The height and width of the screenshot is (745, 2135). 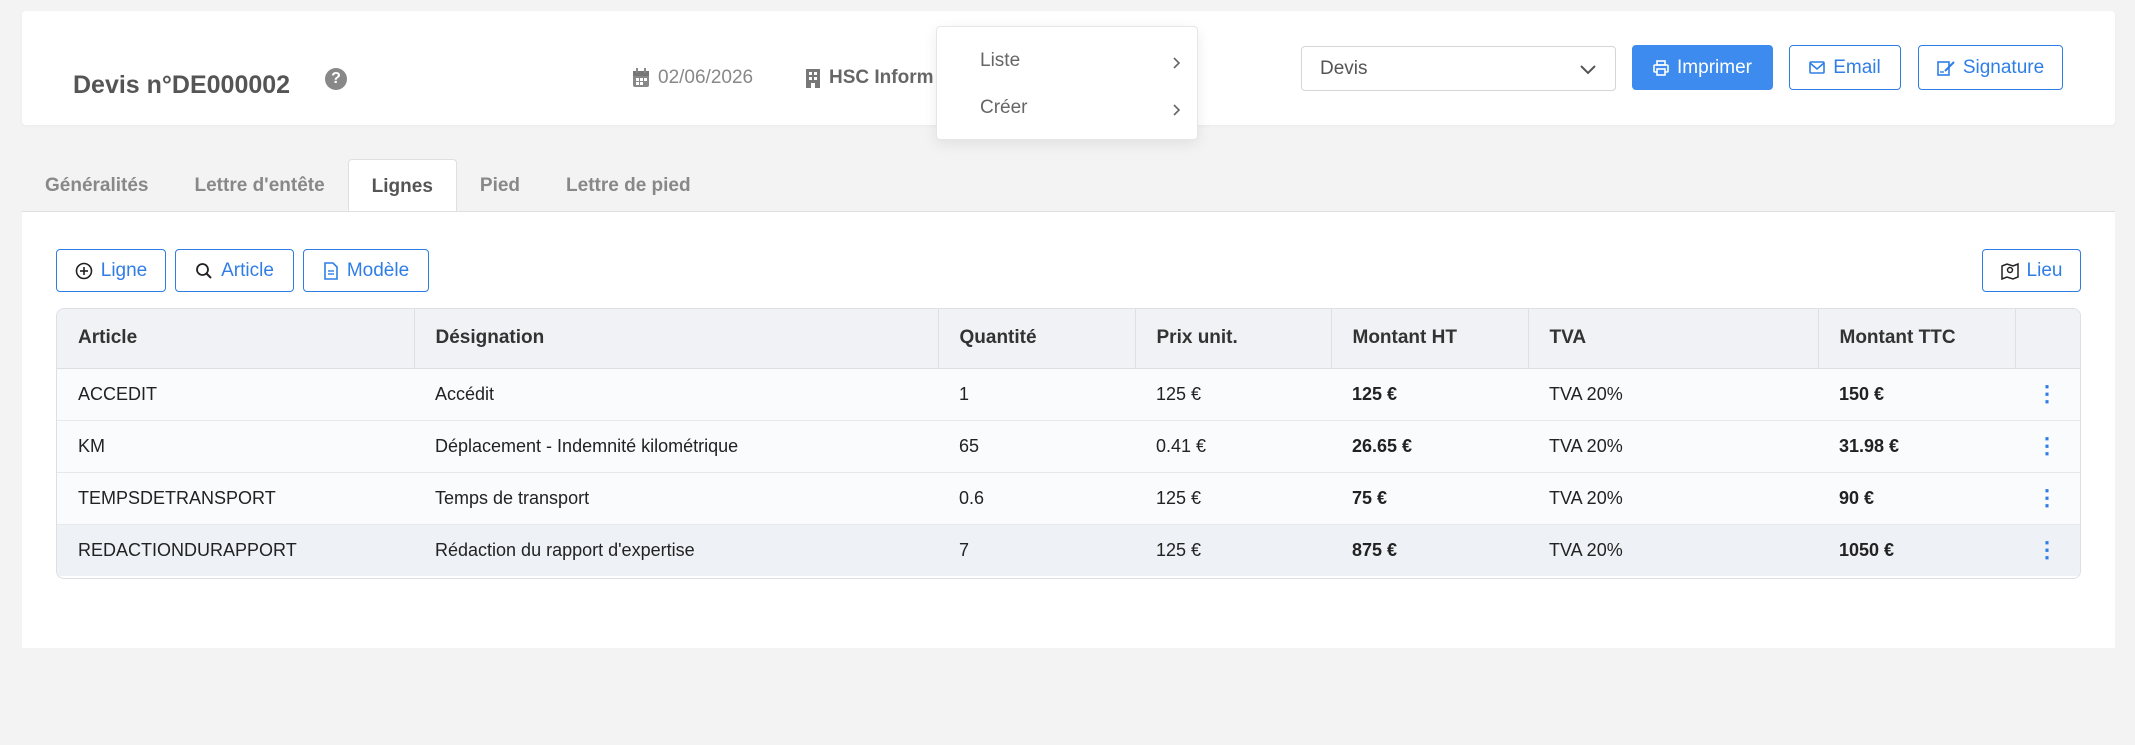 I want to click on column-header: Quantité, so click(x=1037, y=339).